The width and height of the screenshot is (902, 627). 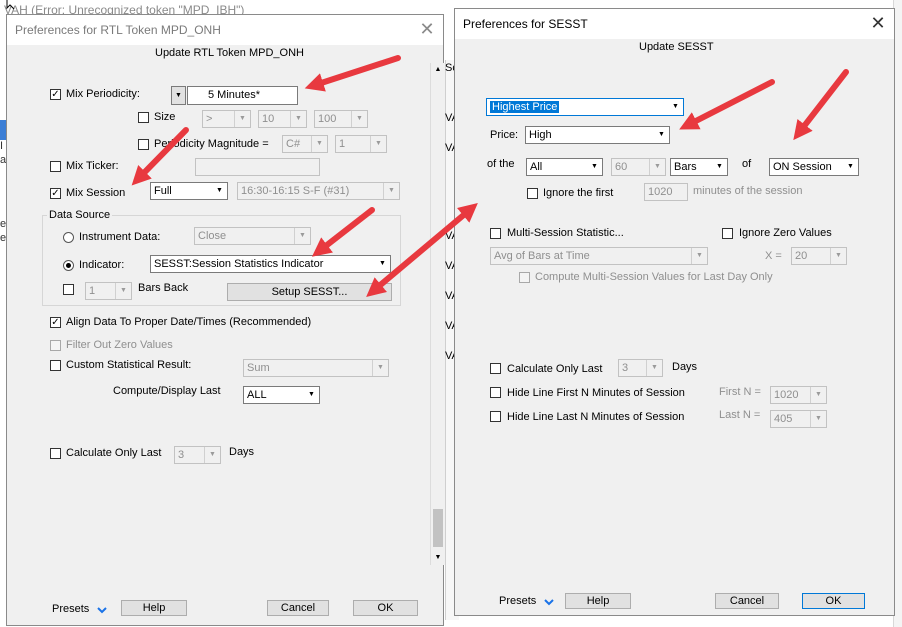 What do you see at coordinates (821, 105) in the screenshot?
I see `arrow-to-session` at bounding box center [821, 105].